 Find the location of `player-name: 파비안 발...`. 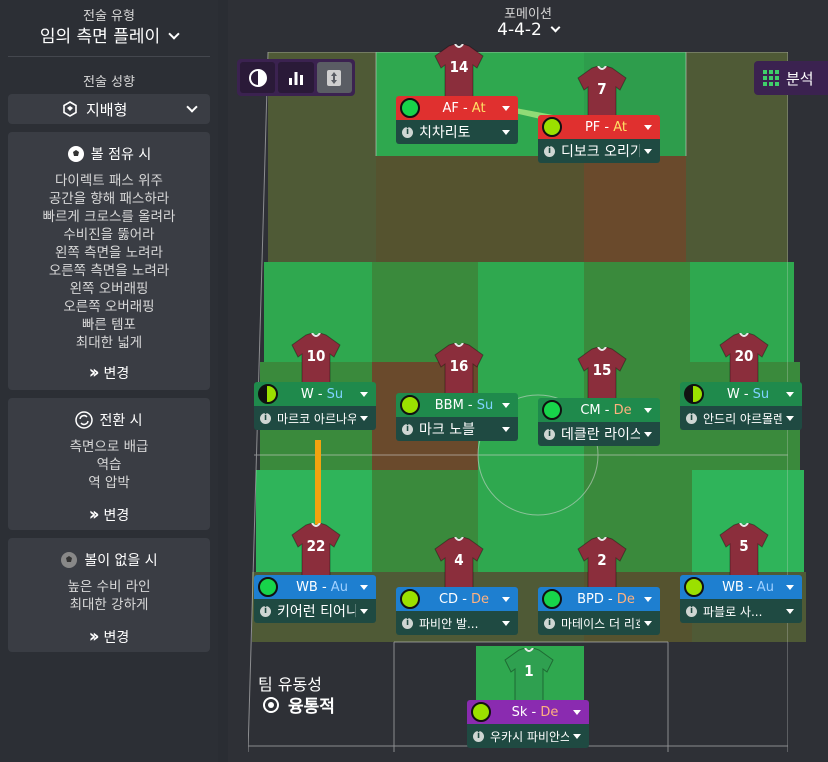

player-name: 파비안 발... is located at coordinates (449, 623).